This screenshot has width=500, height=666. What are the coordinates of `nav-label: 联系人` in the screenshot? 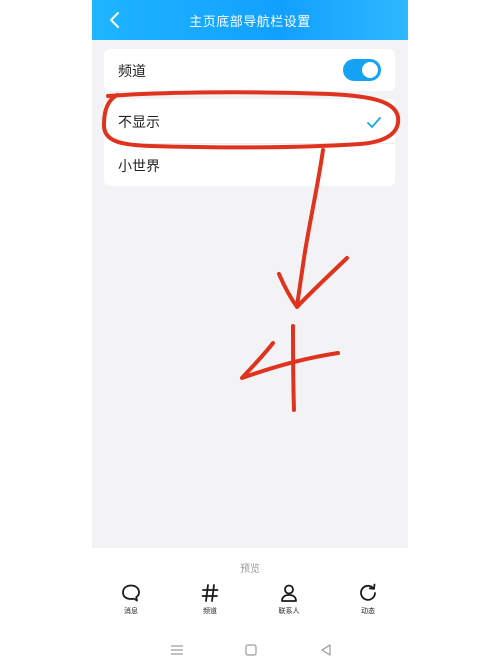 It's located at (289, 611).